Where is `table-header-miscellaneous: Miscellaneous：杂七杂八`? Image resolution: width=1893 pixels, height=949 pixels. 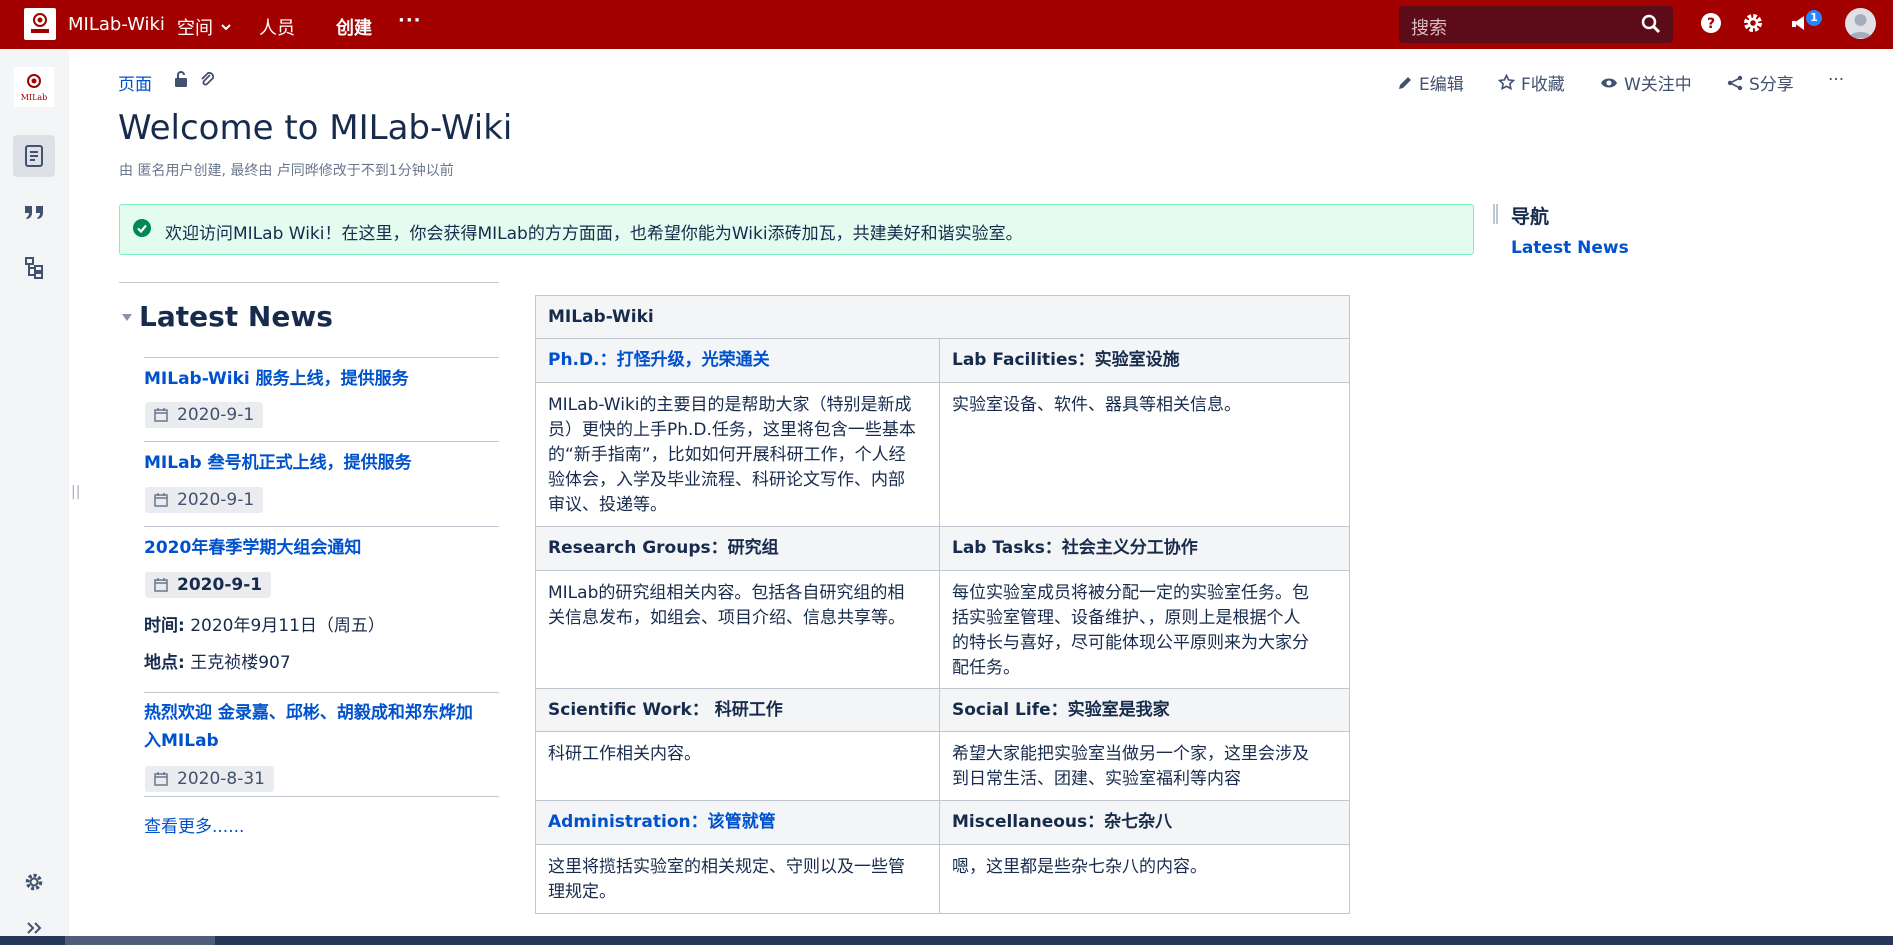 table-header-miscellaneous: Miscellaneous：杂七杂八 is located at coordinates (1144, 822).